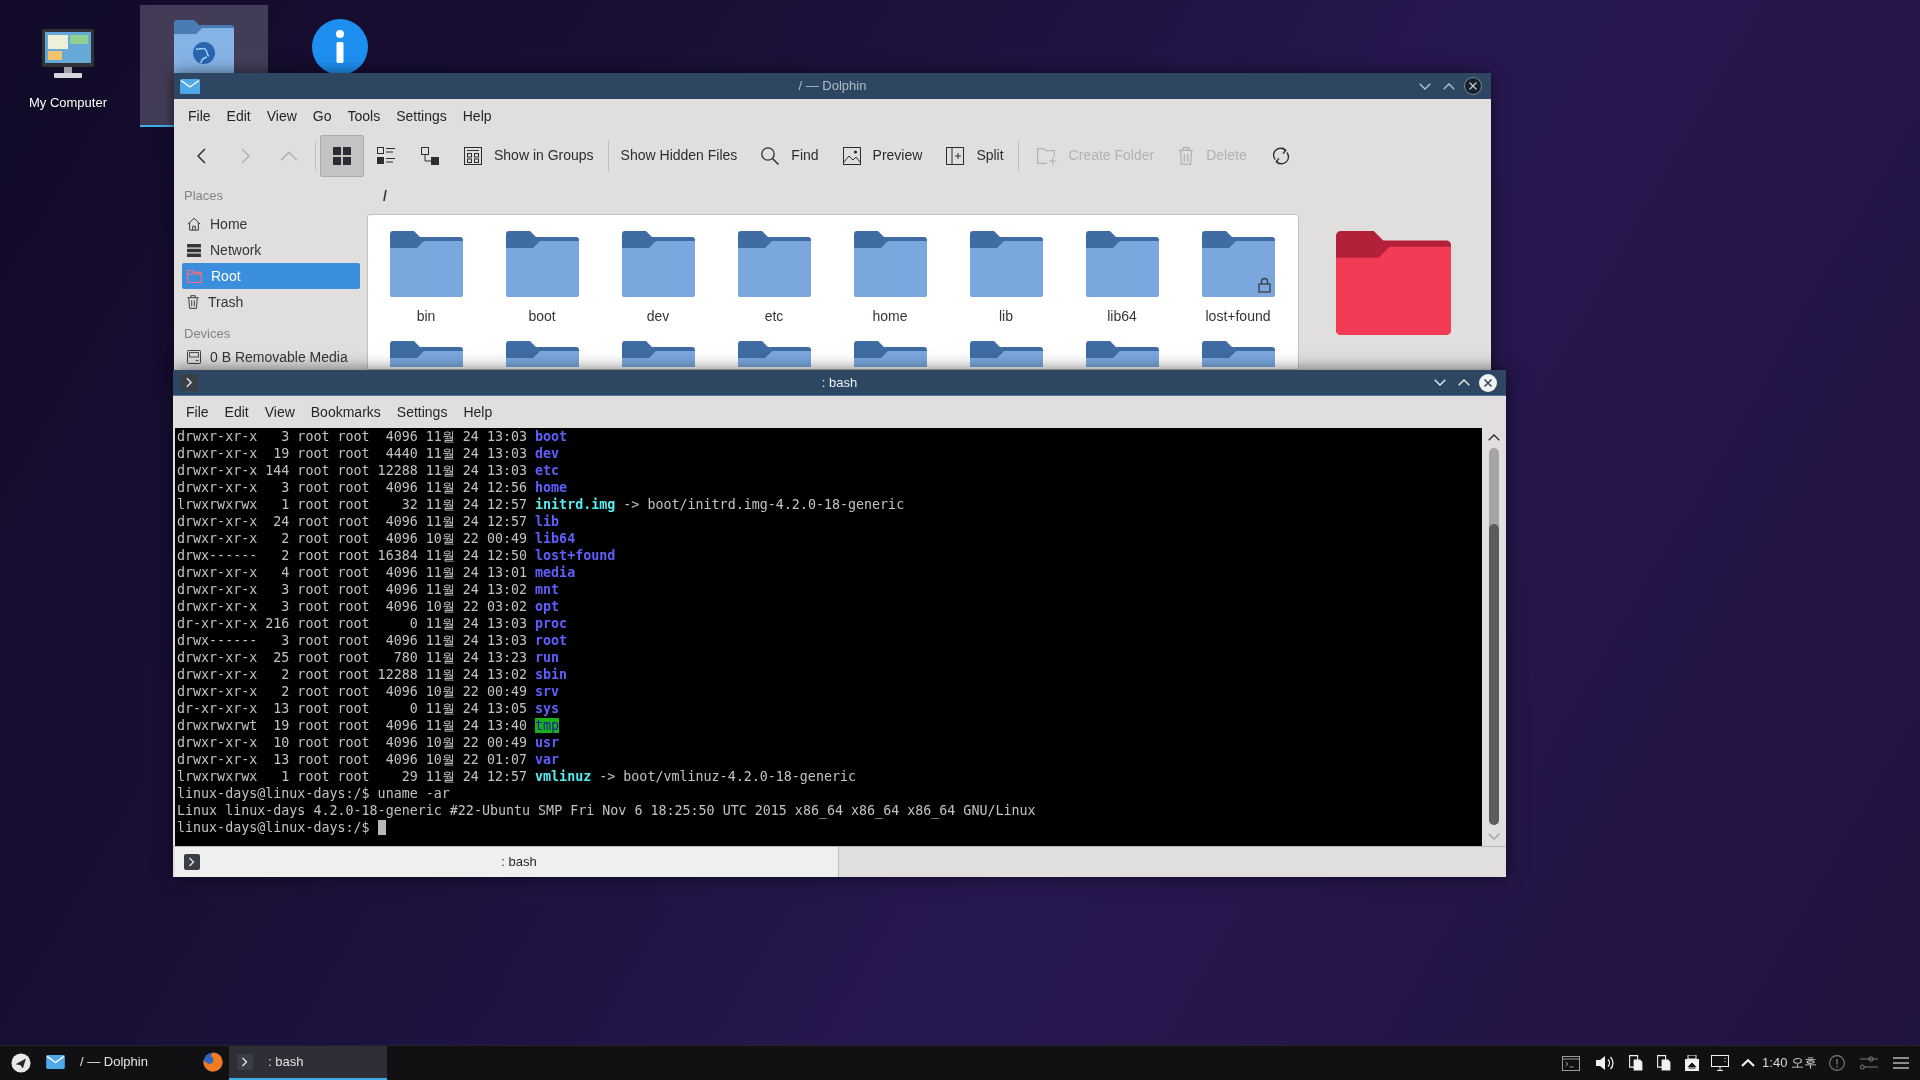 The image size is (1920, 1080). Describe the element at coordinates (21, 1063) in the screenshot. I see `menu-logo-icon` at that location.